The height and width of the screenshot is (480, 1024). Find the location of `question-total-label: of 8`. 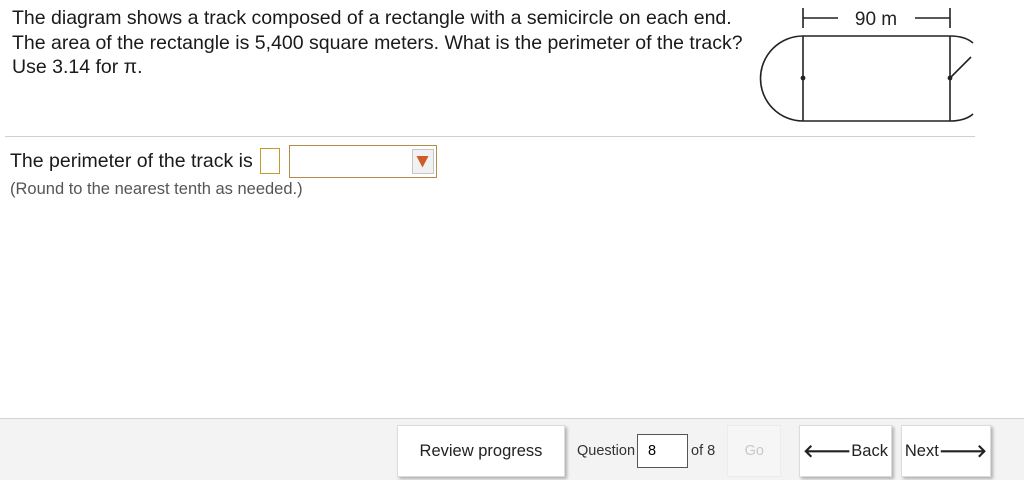

question-total-label: of 8 is located at coordinates (703, 451).